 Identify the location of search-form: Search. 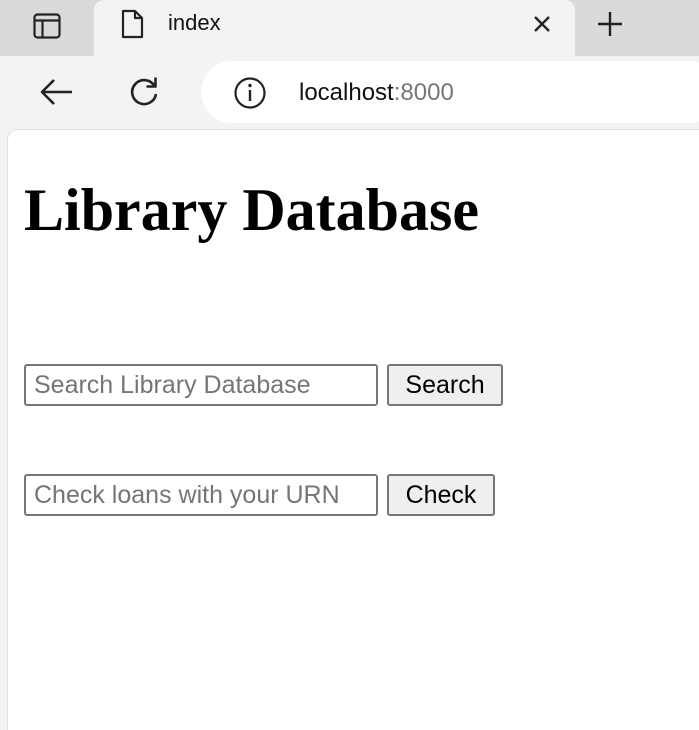
(263, 385).